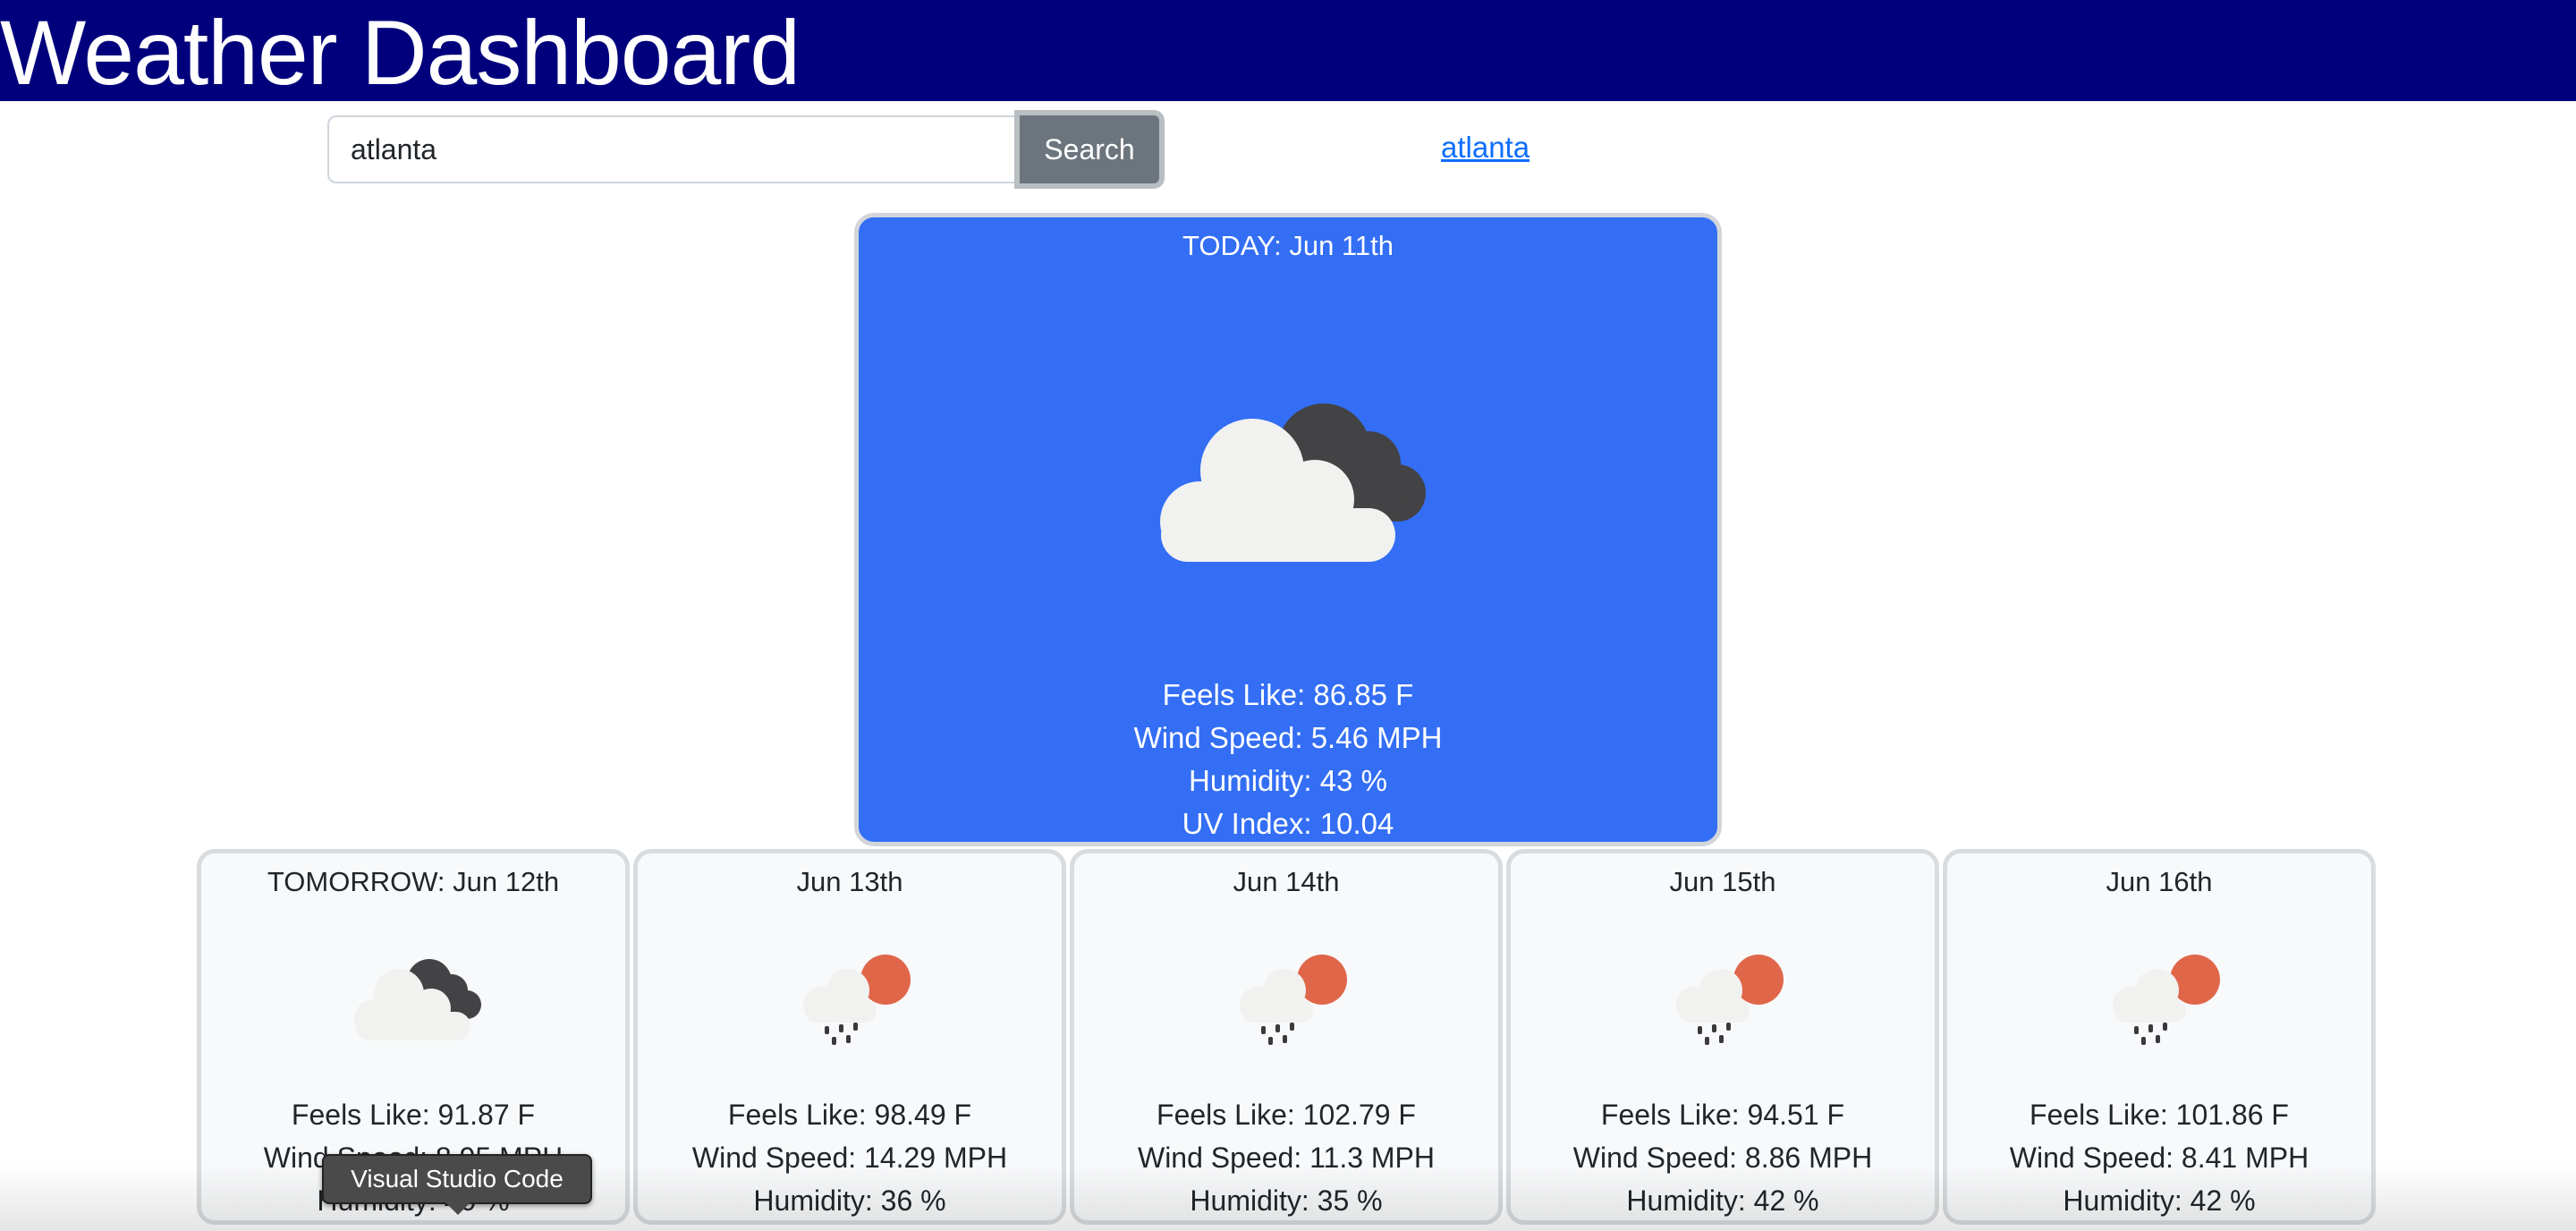 This screenshot has height=1231, width=2576. What do you see at coordinates (671, 149) in the screenshot?
I see `city-search-input` at bounding box center [671, 149].